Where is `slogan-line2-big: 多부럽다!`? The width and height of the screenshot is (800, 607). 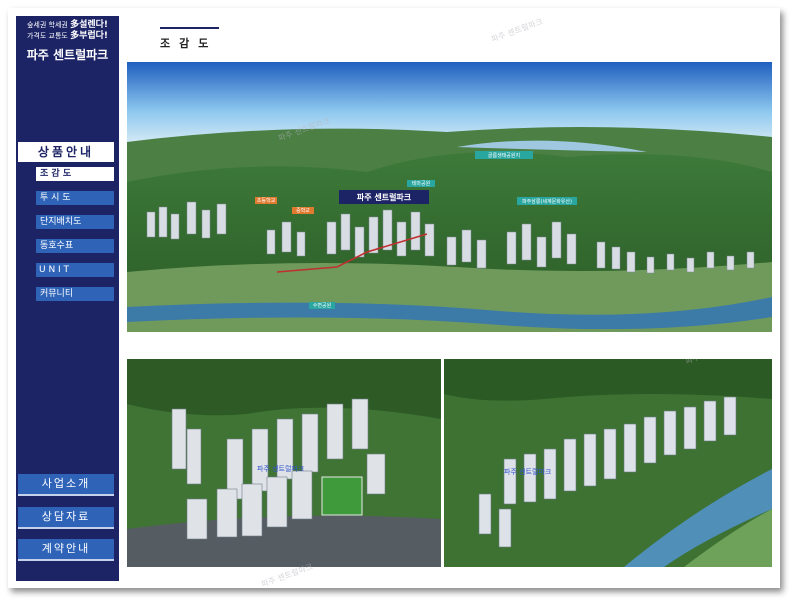
slogan-line2-big: 多부럽다! is located at coordinates (89, 36).